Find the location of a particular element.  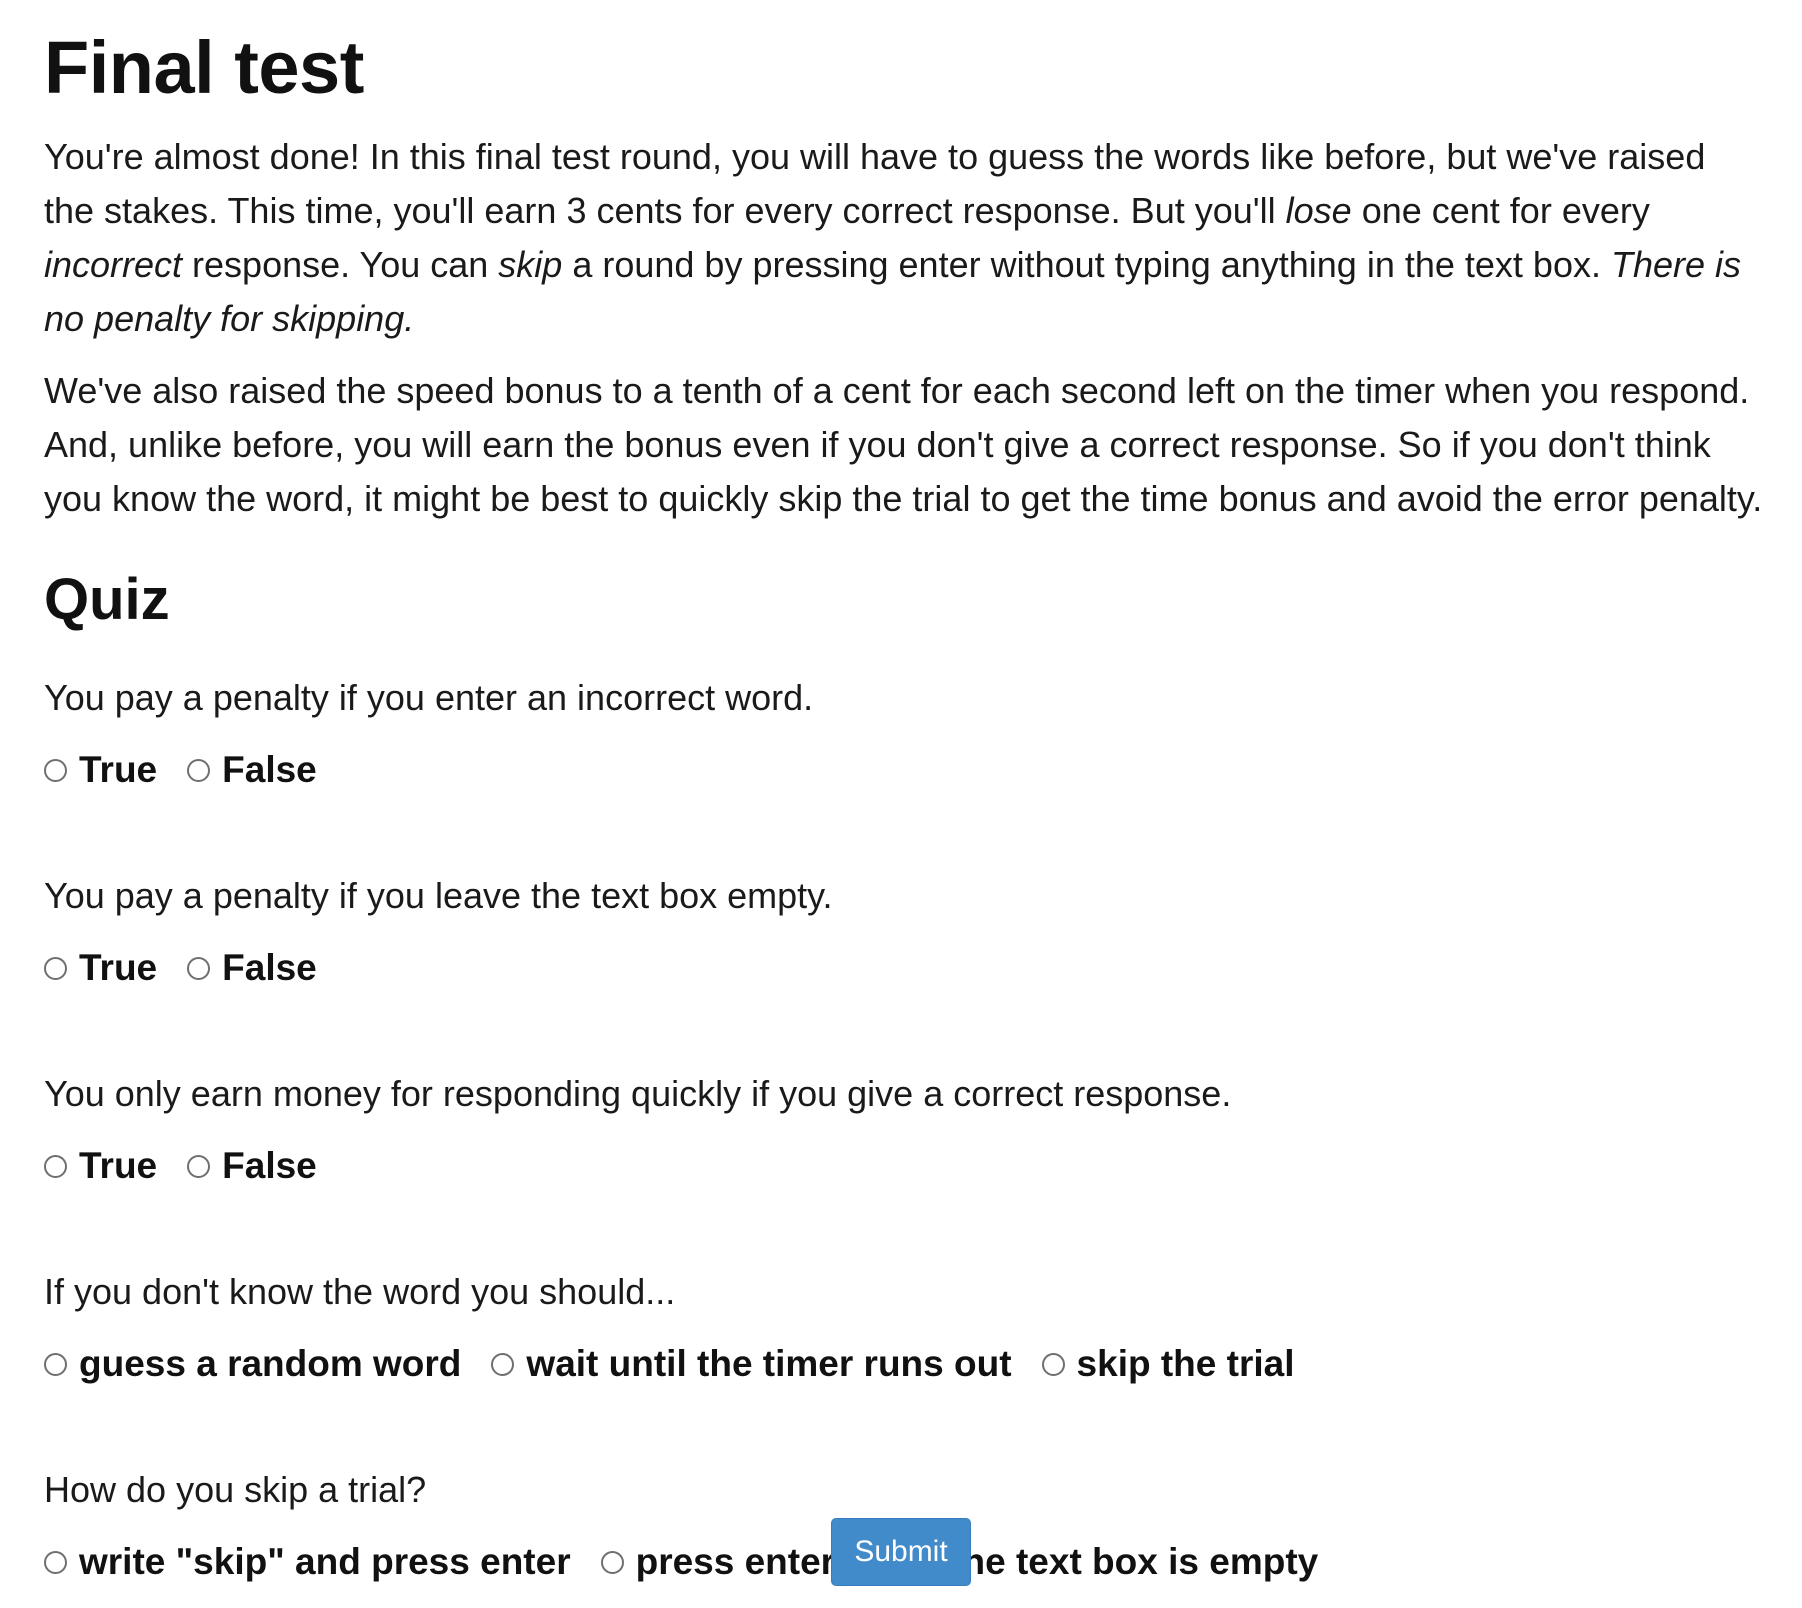

submit-button: Submit is located at coordinates (901, 1552).